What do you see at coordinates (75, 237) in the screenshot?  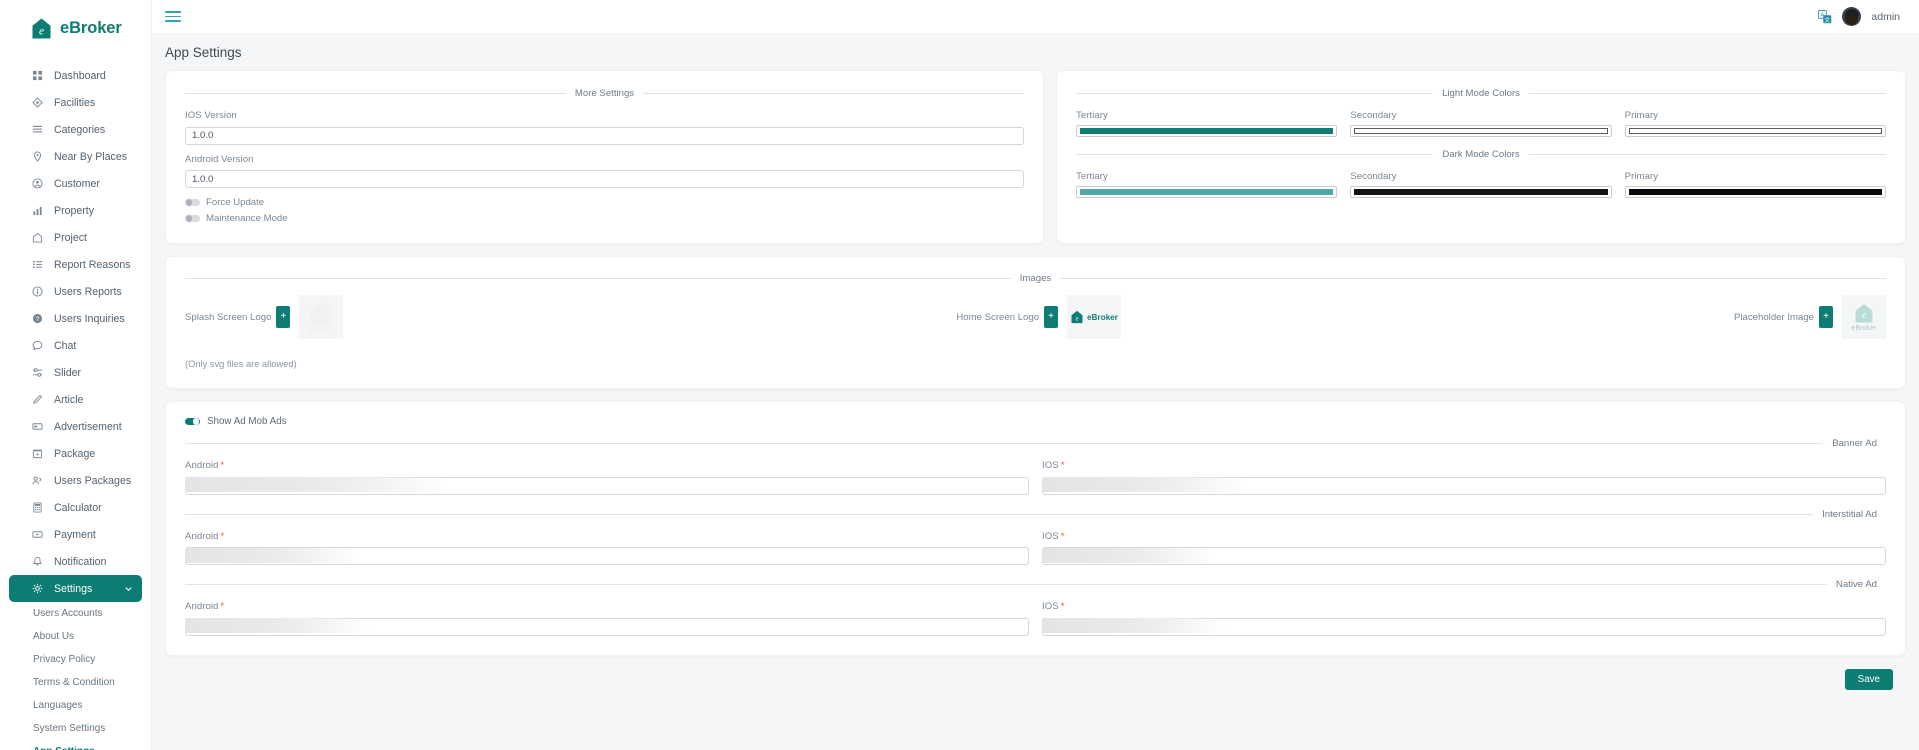 I see `sidebar-item-project: Project` at bounding box center [75, 237].